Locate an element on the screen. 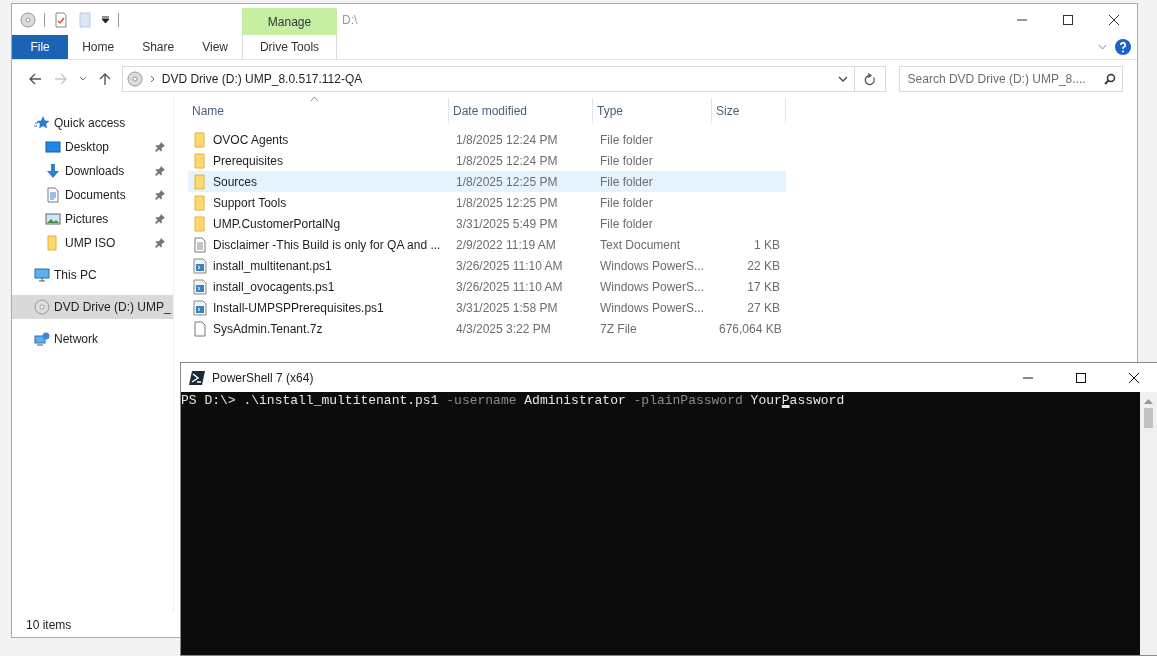 The height and width of the screenshot is (656, 1157). file-row: Support Tools 1/8/2025 12:25 PM File folder is located at coordinates (487, 202).